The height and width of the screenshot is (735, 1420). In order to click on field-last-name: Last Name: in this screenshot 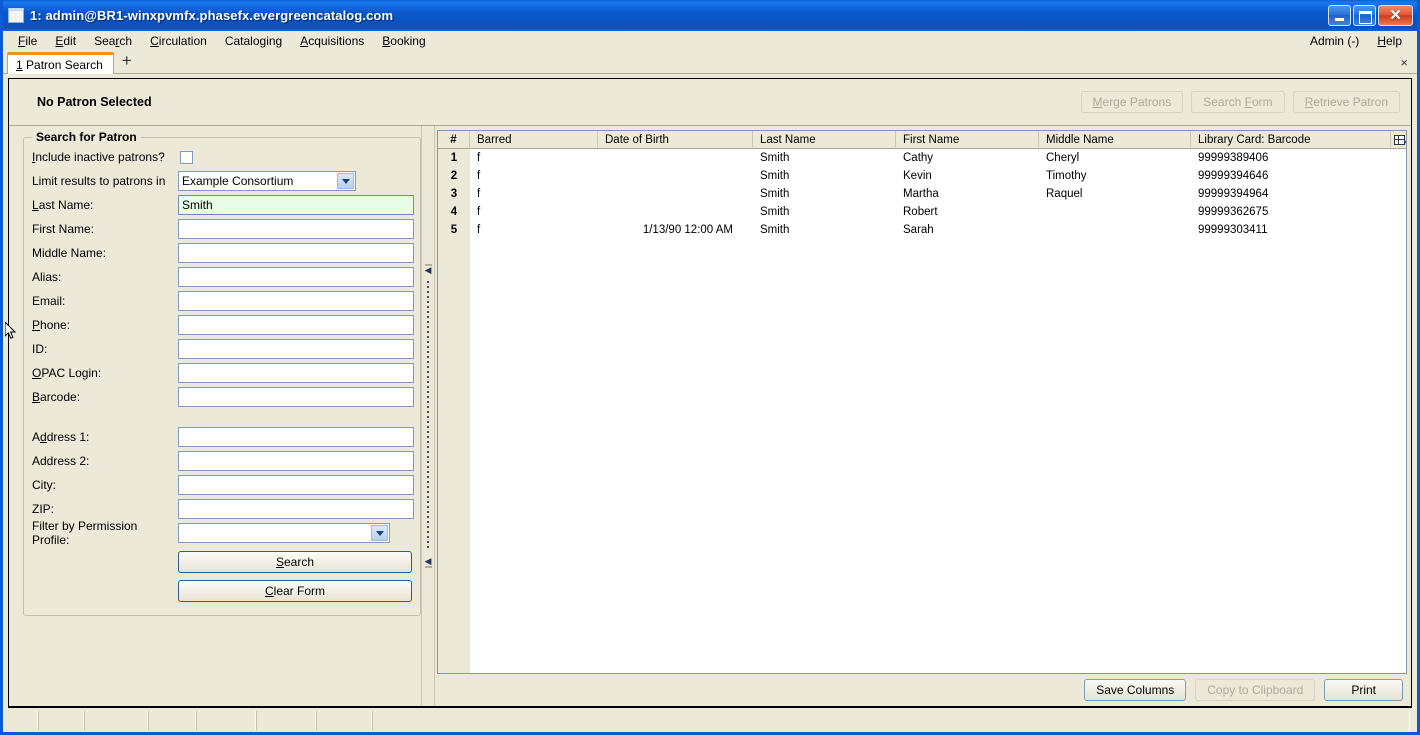, I will do `click(223, 205)`.